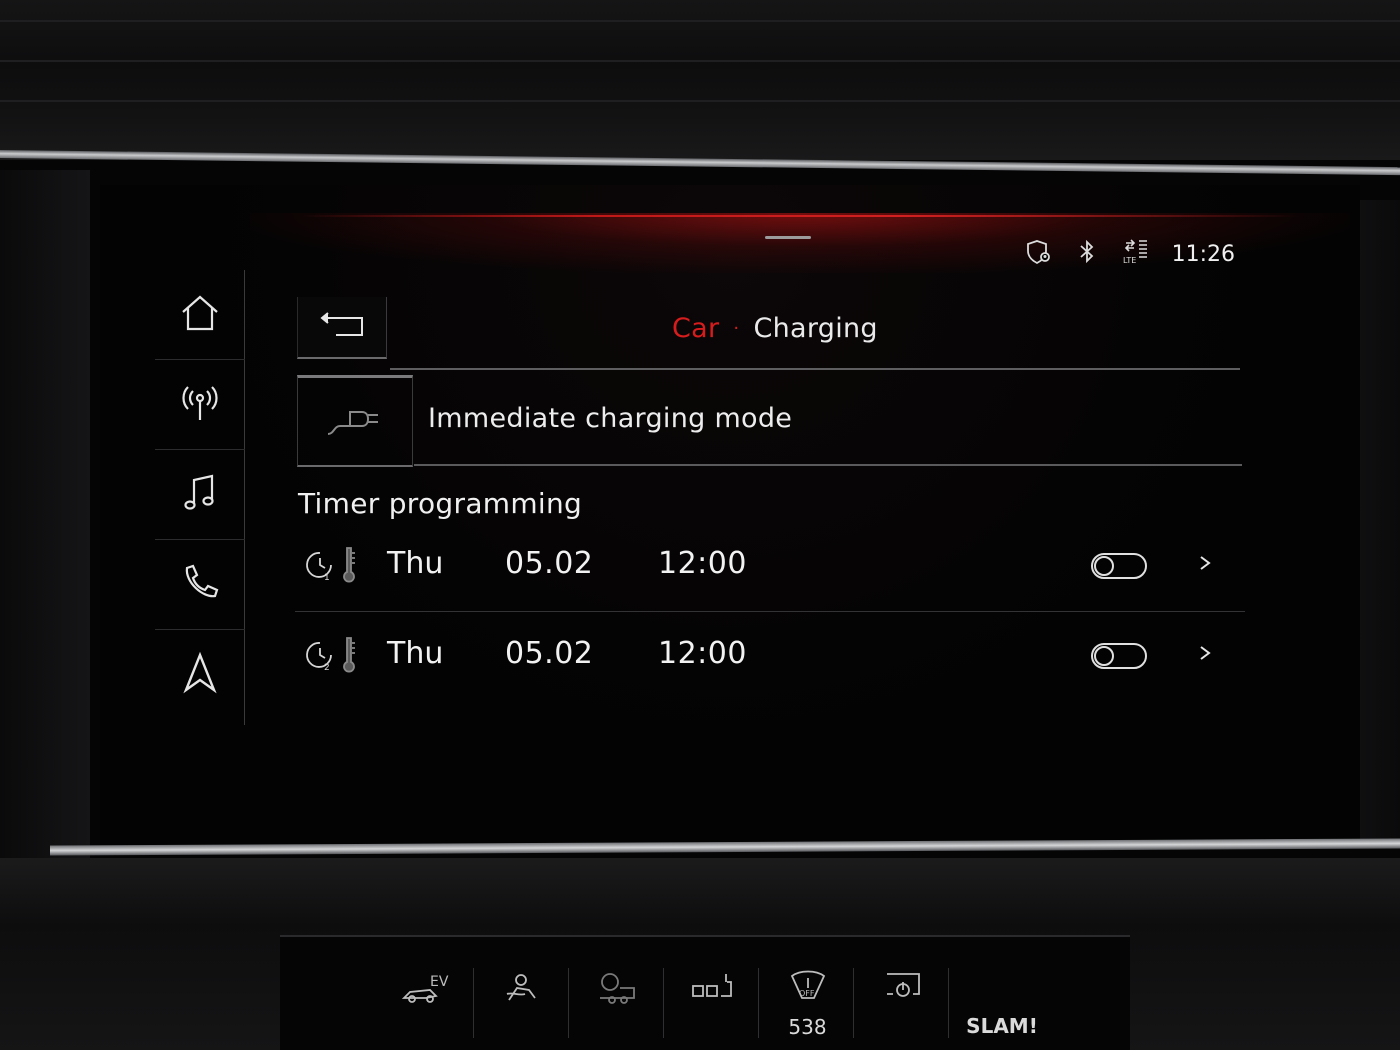  I want to click on status-bar: LTE 11:26, so click(1129, 254).